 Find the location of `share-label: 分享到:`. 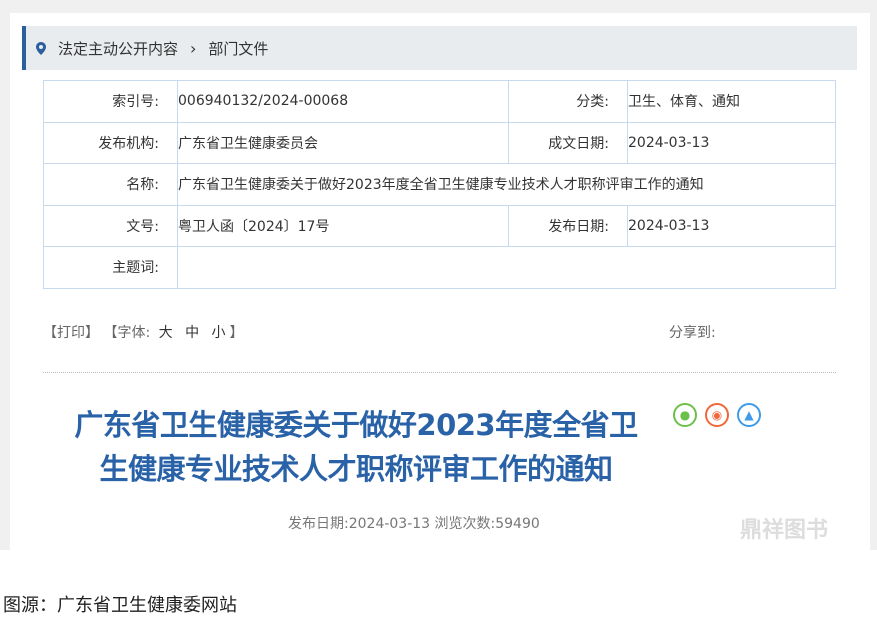

share-label: 分享到: is located at coordinates (692, 333).